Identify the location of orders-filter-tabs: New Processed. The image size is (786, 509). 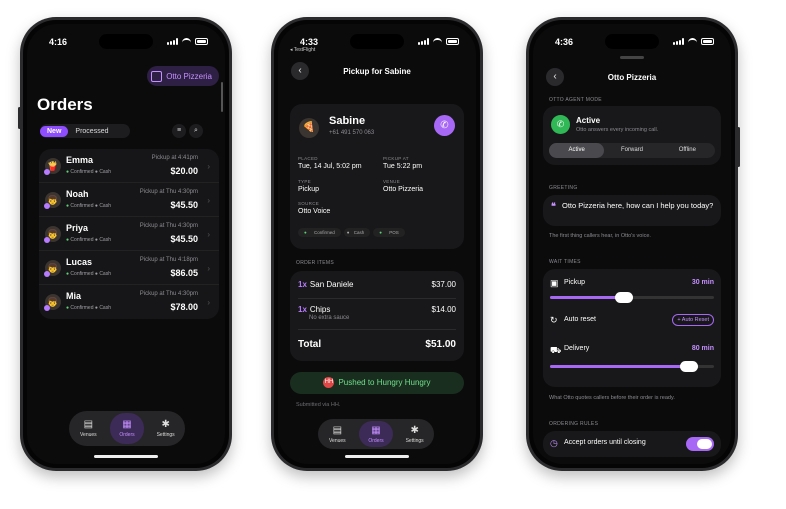
(85, 131).